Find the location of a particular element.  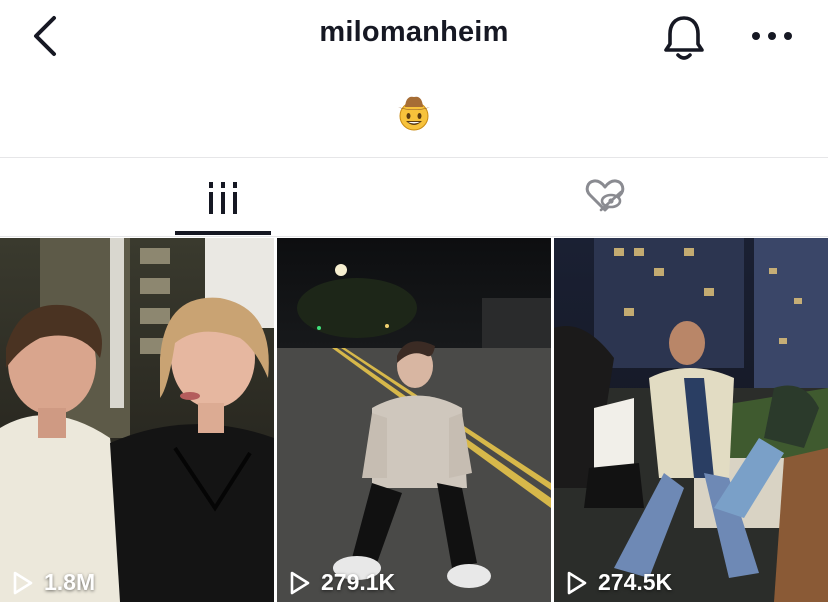

video-views: 274.5K is located at coordinates (619, 582).